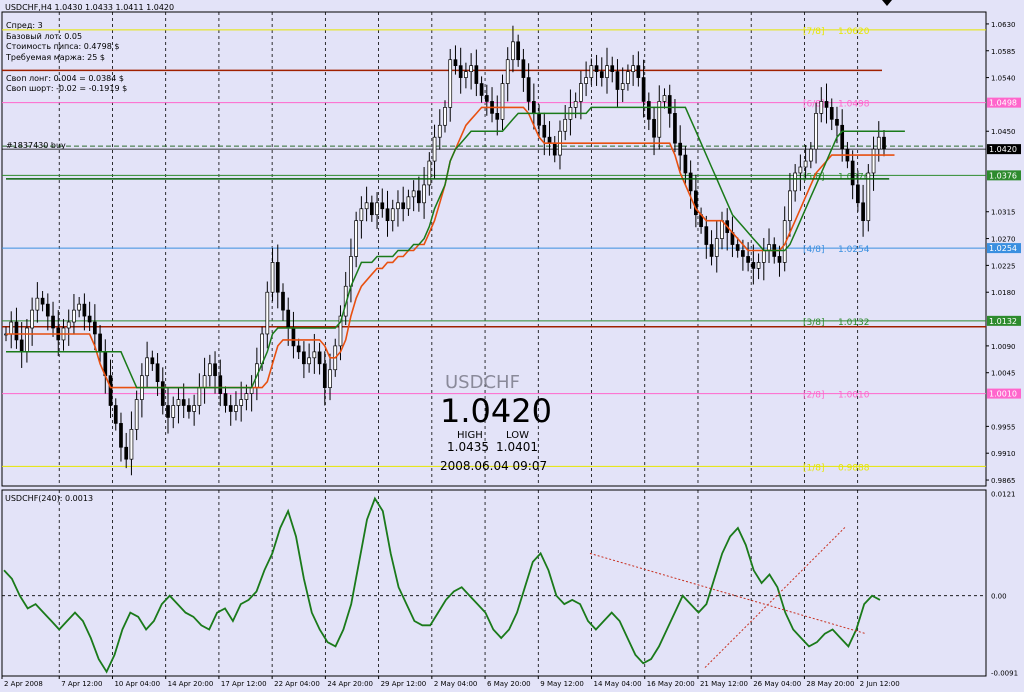 The image size is (1024, 692). I want to click on info-line, so click(66, 68).